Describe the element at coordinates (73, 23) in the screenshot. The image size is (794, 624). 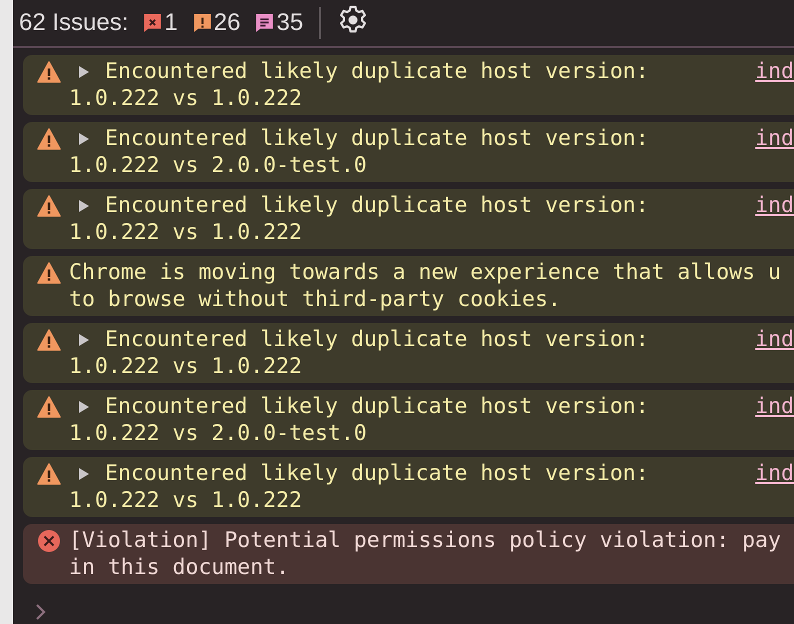
I see `issues-label: 62 Issues:` at that location.